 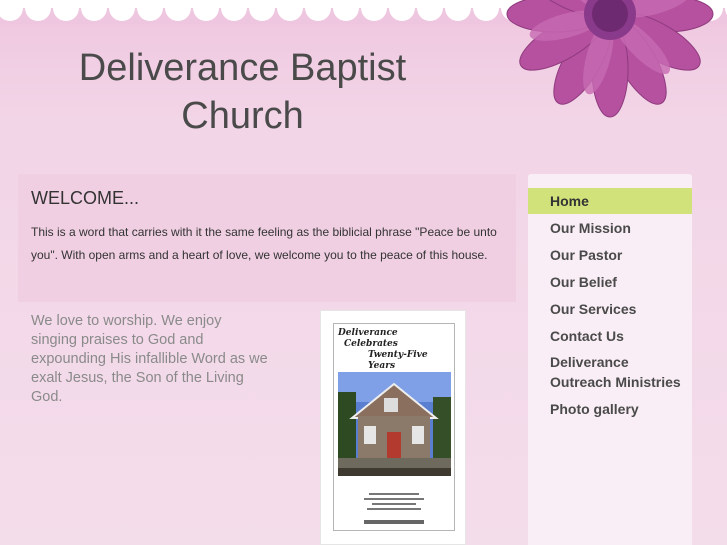 What do you see at coordinates (398, 360) in the screenshot?
I see `flyer-title-line3: Twenty-Five Years` at bounding box center [398, 360].